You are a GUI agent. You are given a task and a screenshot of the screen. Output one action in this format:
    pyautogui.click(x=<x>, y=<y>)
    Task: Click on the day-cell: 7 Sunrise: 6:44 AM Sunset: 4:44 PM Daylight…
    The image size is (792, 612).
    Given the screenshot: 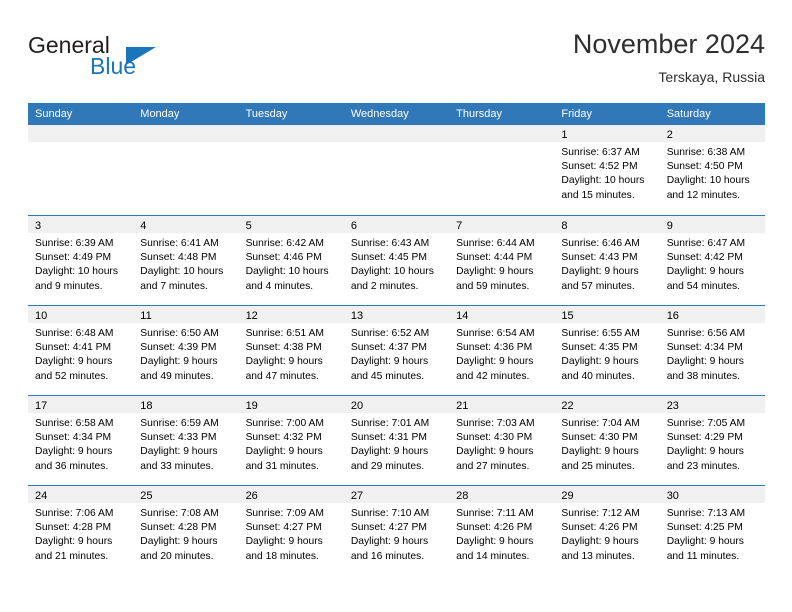 What is the action you would take?
    pyautogui.click(x=502, y=260)
    